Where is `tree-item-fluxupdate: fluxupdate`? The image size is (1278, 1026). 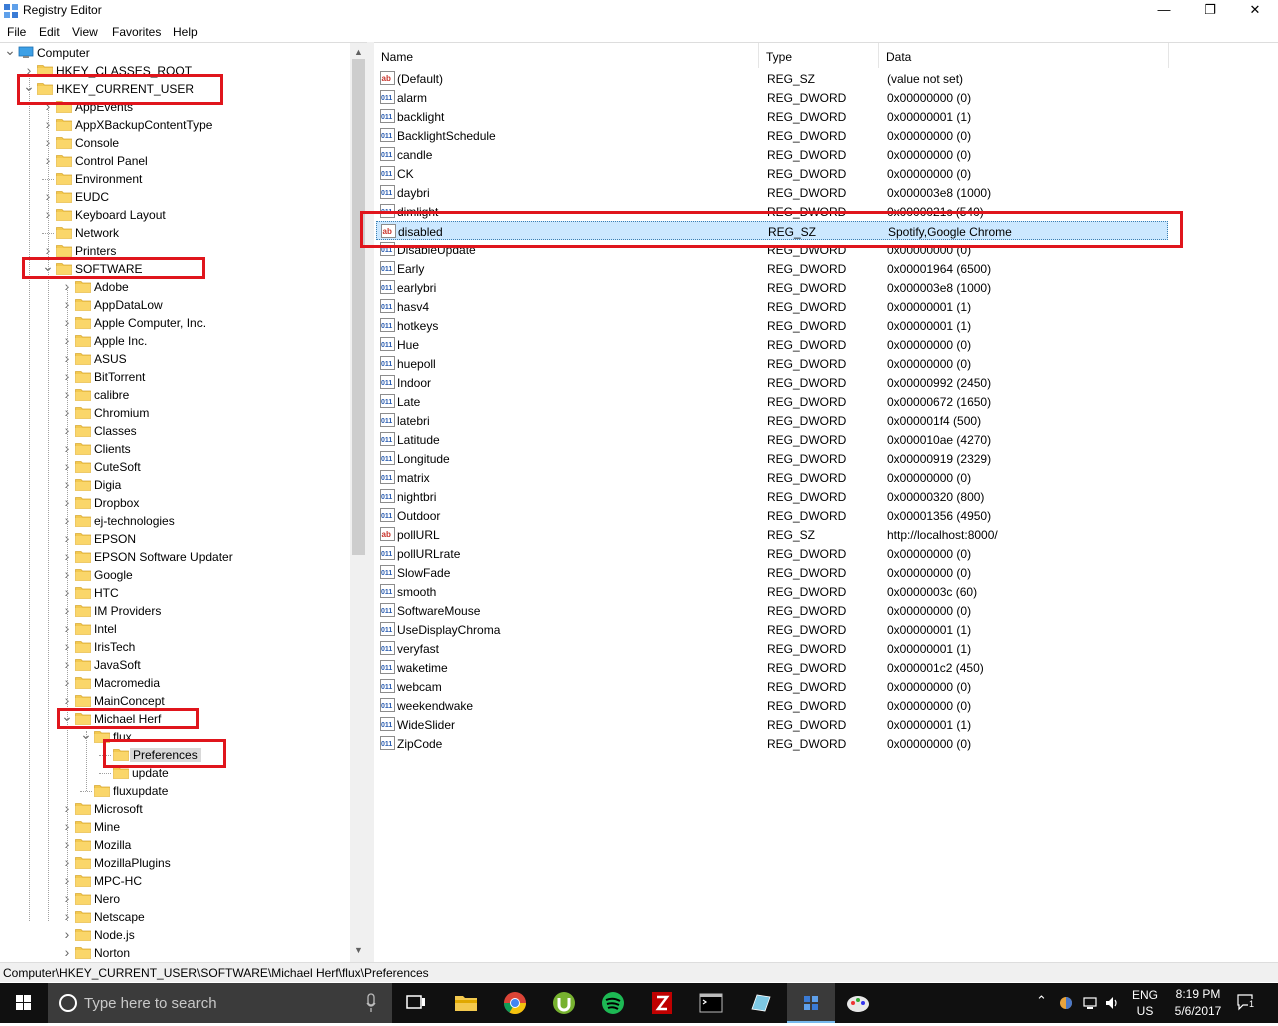 tree-item-fluxupdate: fluxupdate is located at coordinates (175, 791).